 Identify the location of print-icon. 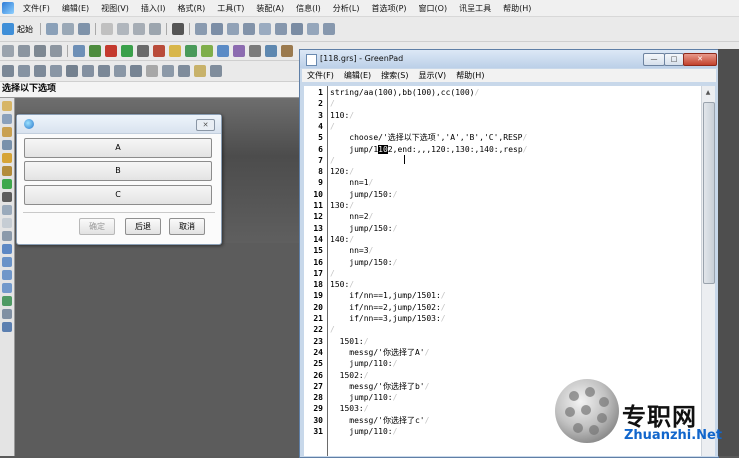
(178, 29).